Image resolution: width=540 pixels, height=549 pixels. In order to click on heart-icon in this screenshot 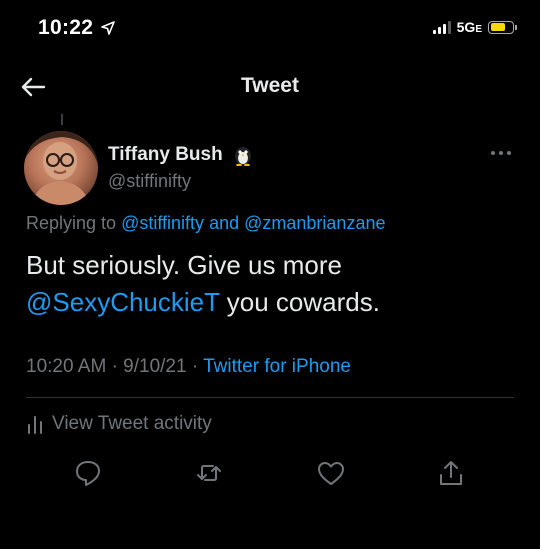, I will do `click(331, 473)`.